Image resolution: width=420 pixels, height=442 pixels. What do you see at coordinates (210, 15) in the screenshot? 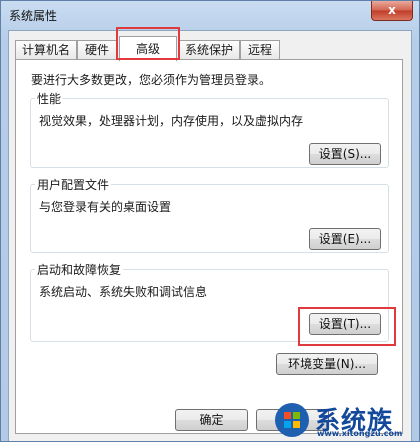
I see `title-bar: 系统属性 x` at bounding box center [210, 15].